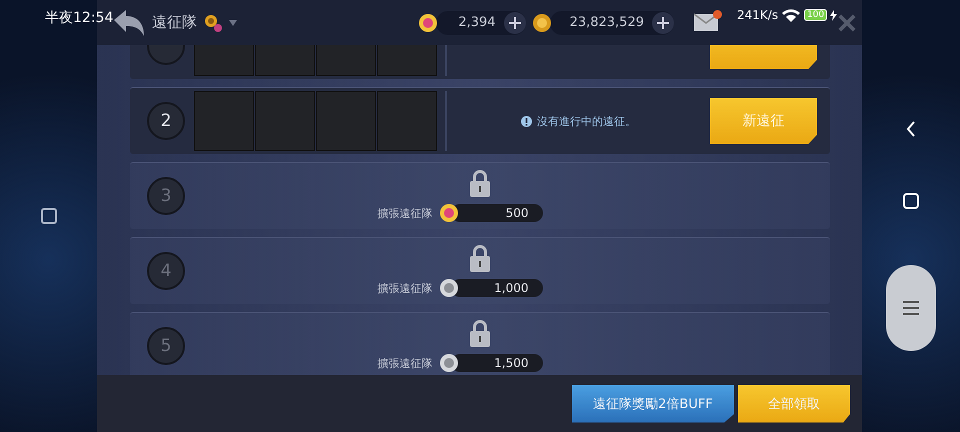 Image resolution: width=960 pixels, height=432 pixels. What do you see at coordinates (911, 201) in the screenshot?
I see `home-icon` at bounding box center [911, 201].